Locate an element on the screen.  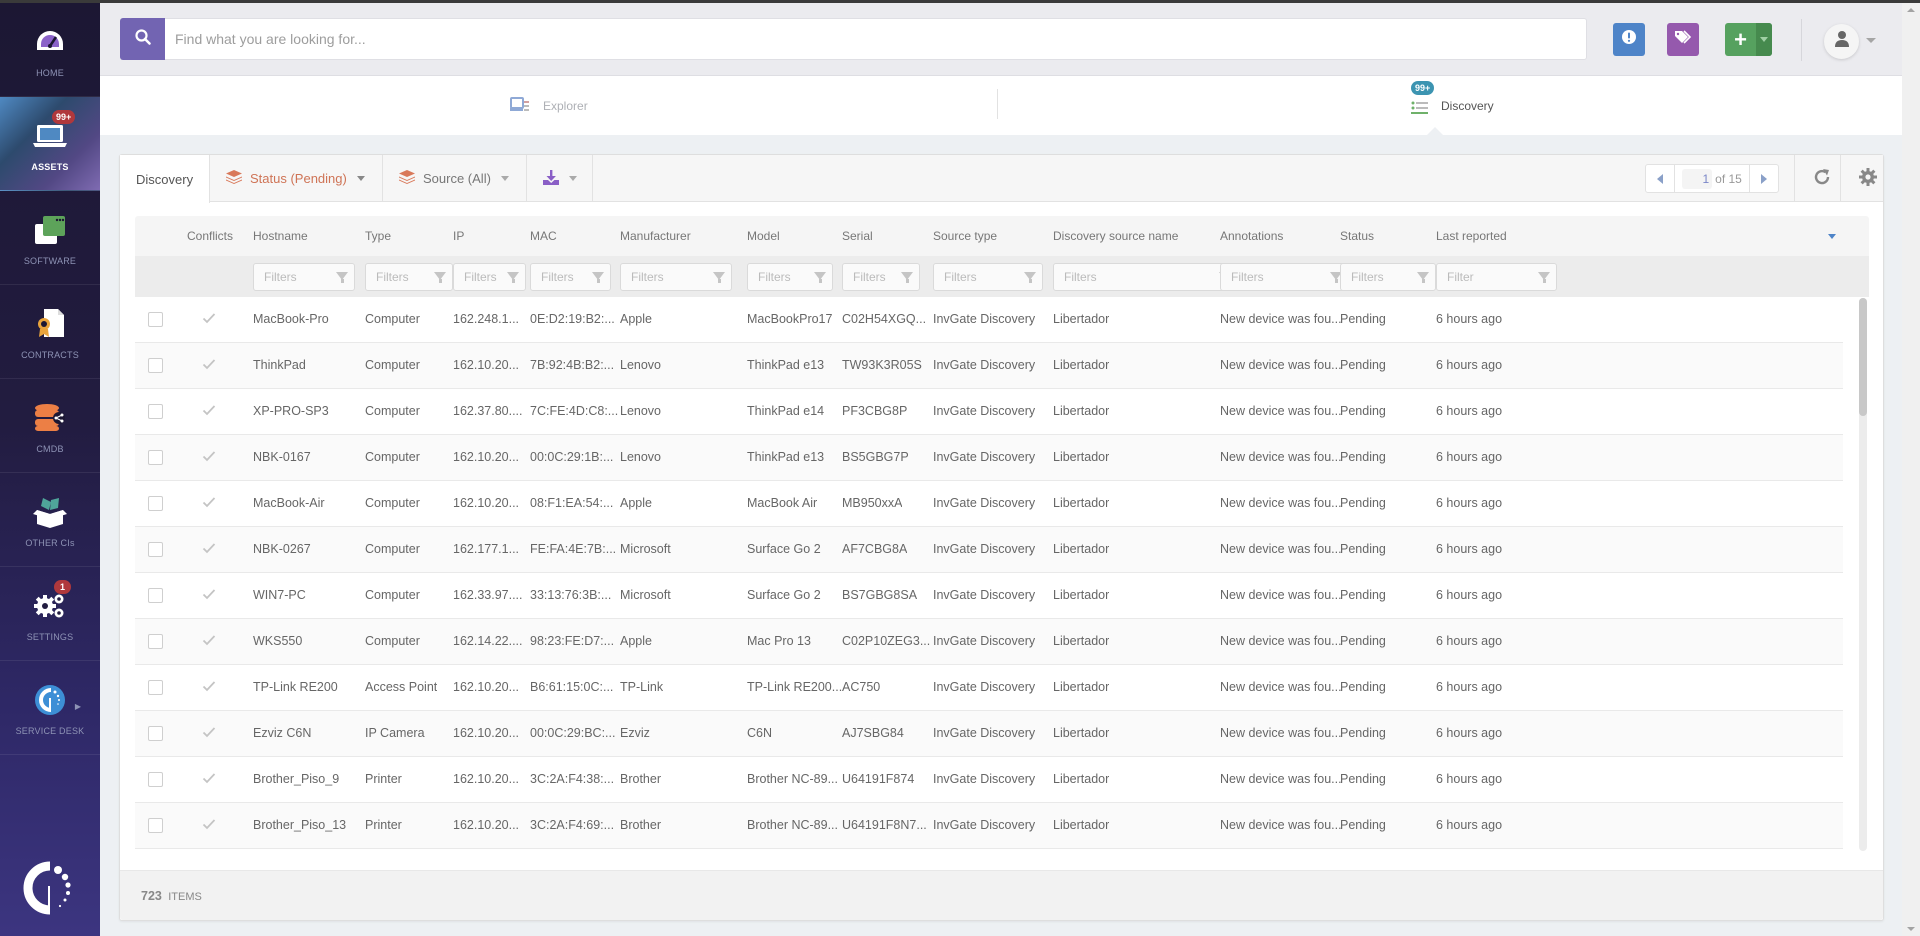
scroll-down-arrow-icon is located at coordinates (1911, 929).